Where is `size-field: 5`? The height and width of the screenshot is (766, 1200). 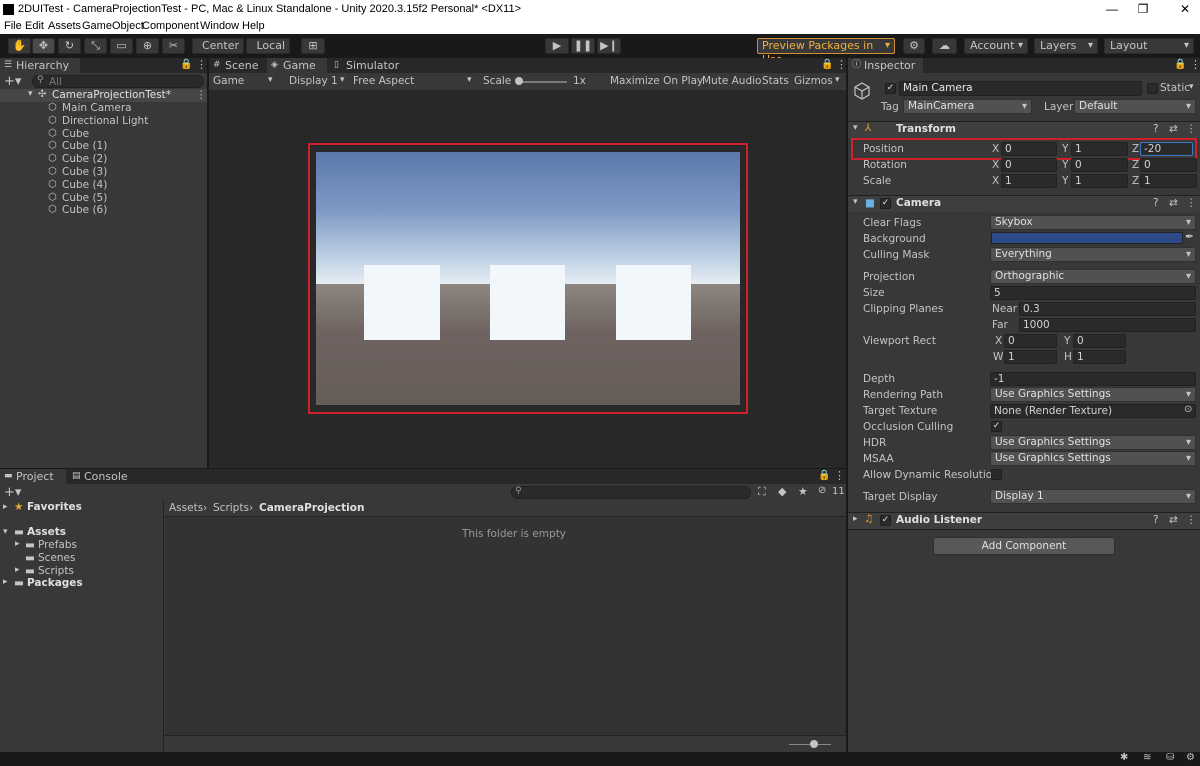 size-field: 5 is located at coordinates (1093, 293).